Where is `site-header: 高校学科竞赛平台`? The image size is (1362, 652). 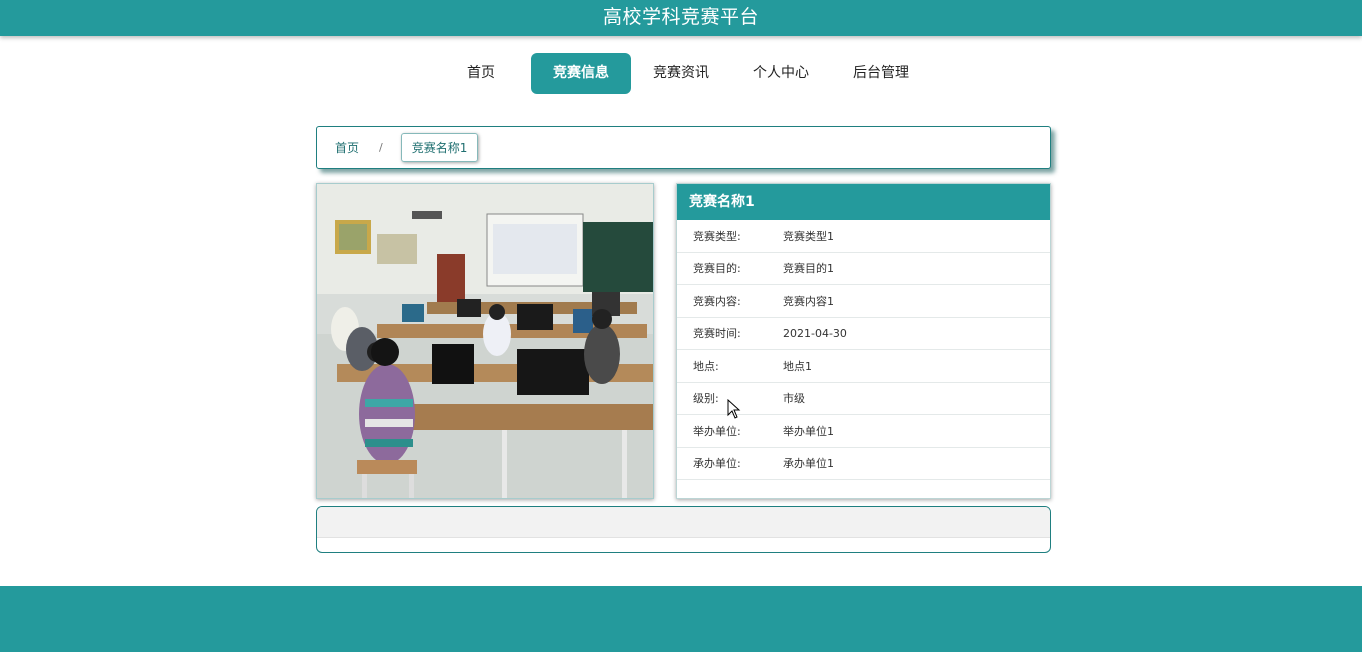
site-header: 高校学科竞赛平台 is located at coordinates (681, 18).